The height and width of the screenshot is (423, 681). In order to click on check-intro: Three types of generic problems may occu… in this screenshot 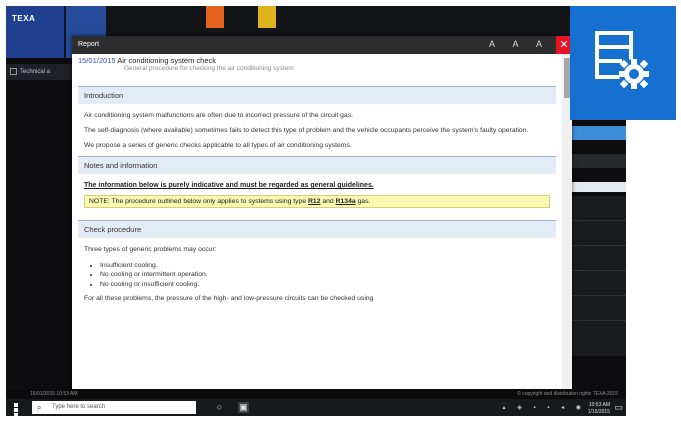, I will do `click(150, 250)`.